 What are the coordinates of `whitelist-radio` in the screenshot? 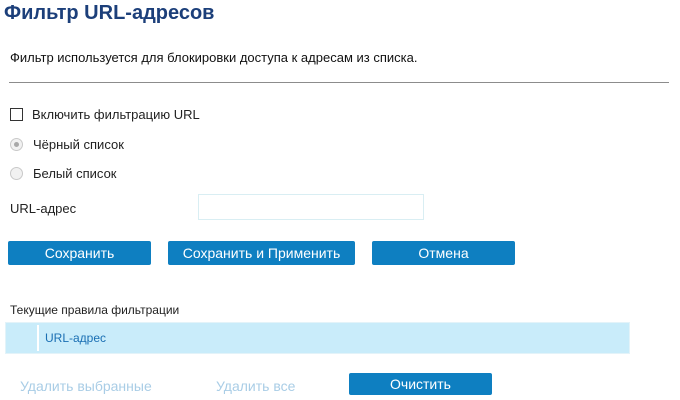 It's located at (16, 173).